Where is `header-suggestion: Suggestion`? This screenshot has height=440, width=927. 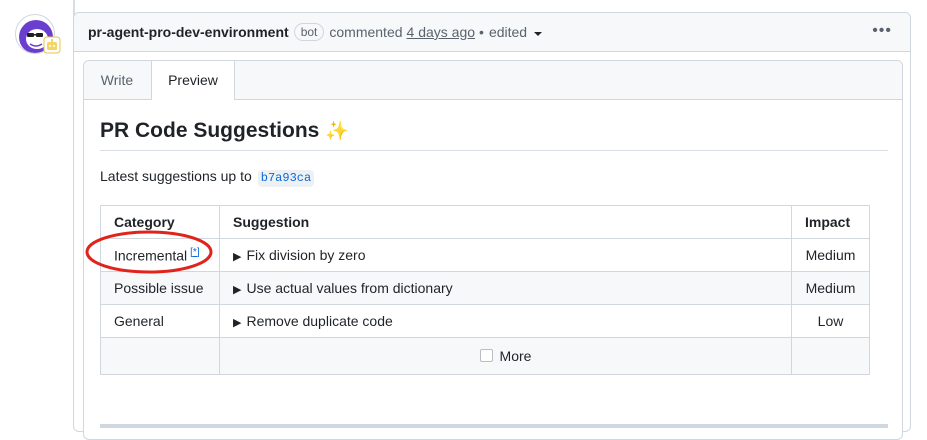 header-suggestion: Suggestion is located at coordinates (505, 222).